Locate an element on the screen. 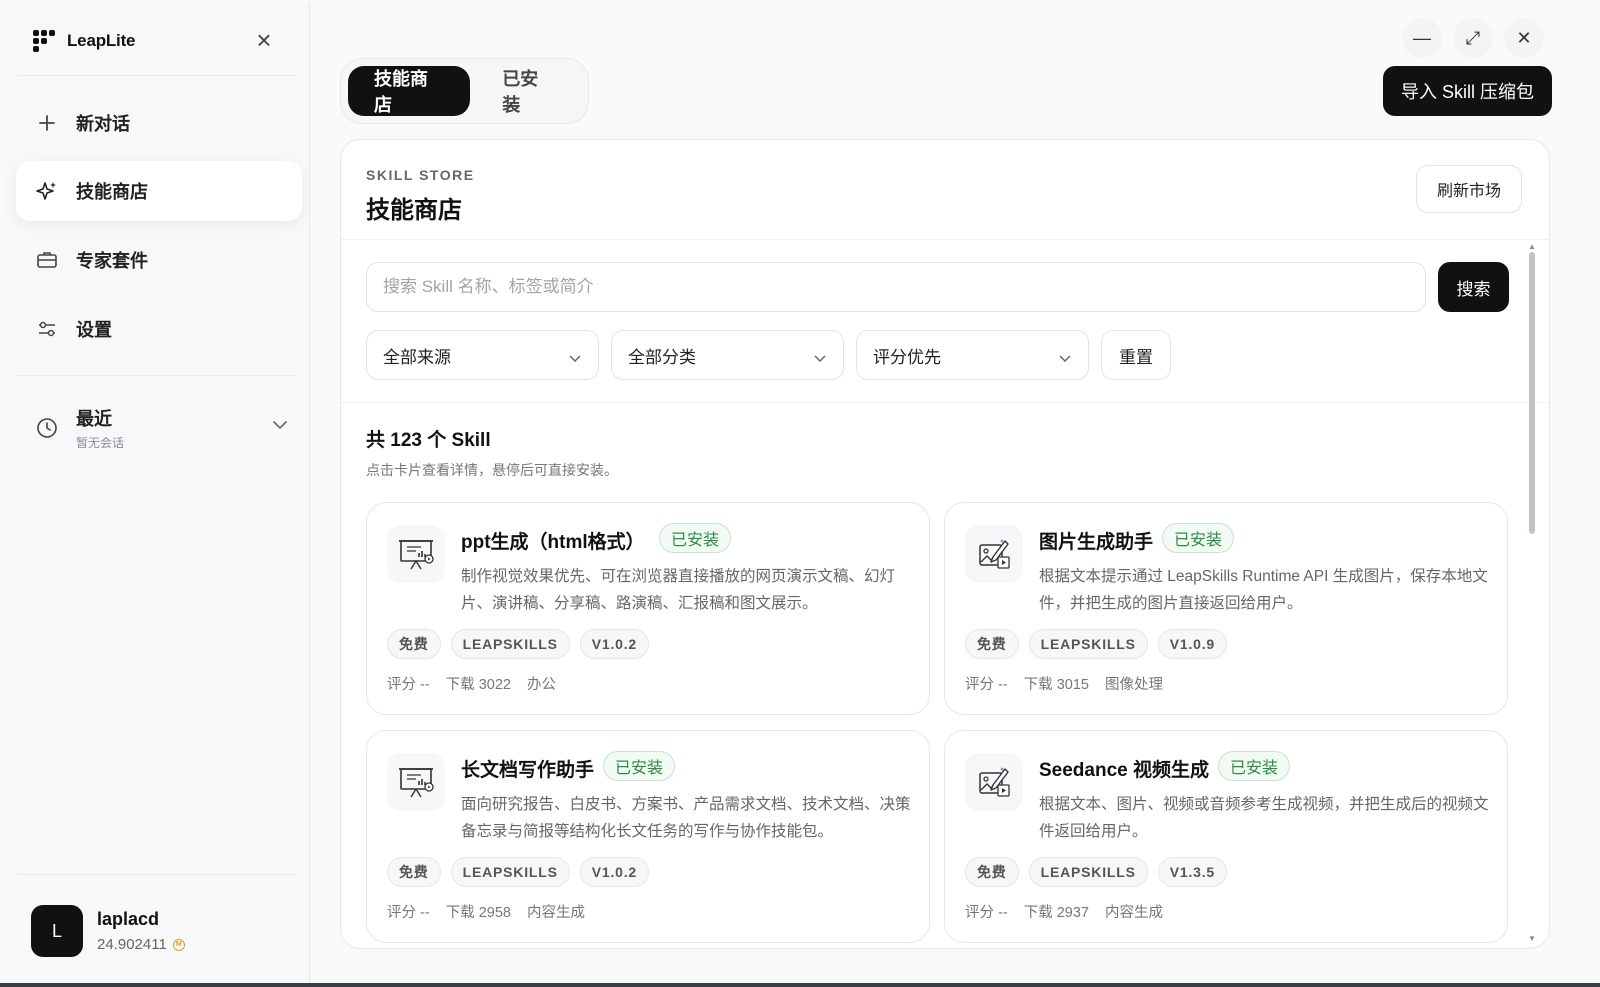 This screenshot has width=1600, height=987. store-kicker: SKILL STORE is located at coordinates (420, 175).